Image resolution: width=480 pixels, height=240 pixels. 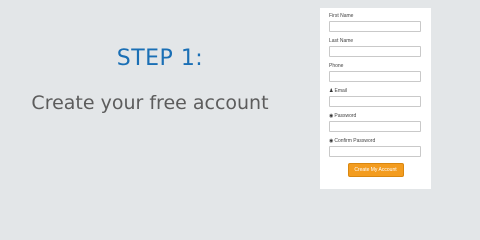 I want to click on email-input, so click(x=375, y=101).